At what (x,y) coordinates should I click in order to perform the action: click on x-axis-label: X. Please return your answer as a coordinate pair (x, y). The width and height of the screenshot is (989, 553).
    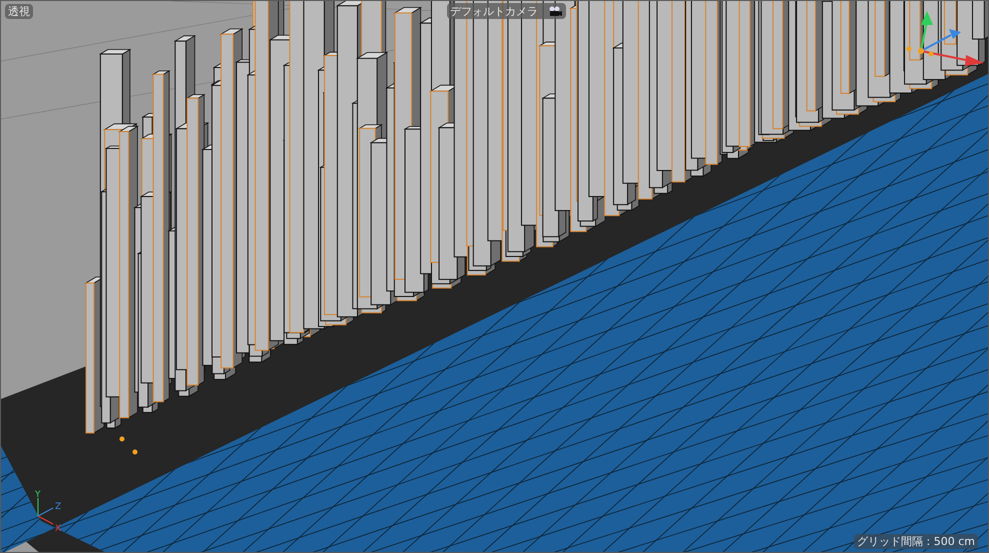
    Looking at the image, I should click on (58, 529).